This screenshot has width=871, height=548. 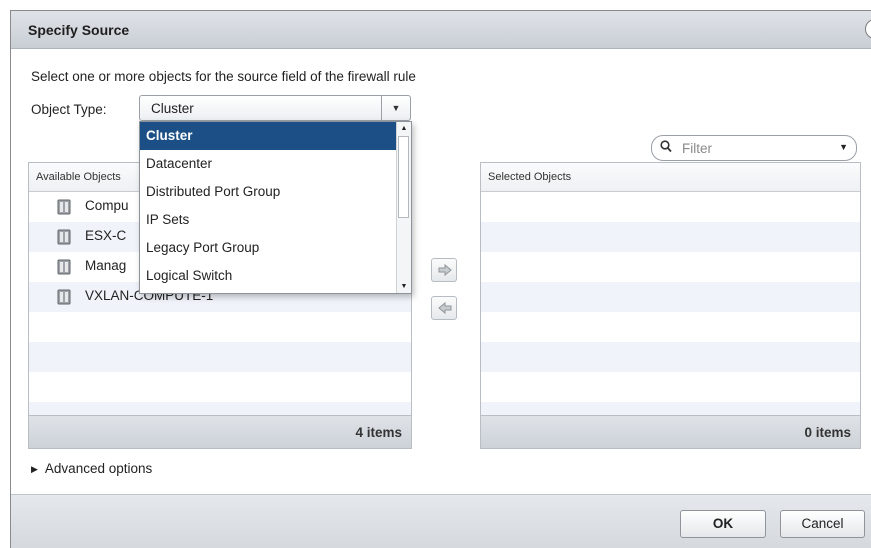 I want to click on object-type-select: Cluster ▼, so click(x=275, y=108).